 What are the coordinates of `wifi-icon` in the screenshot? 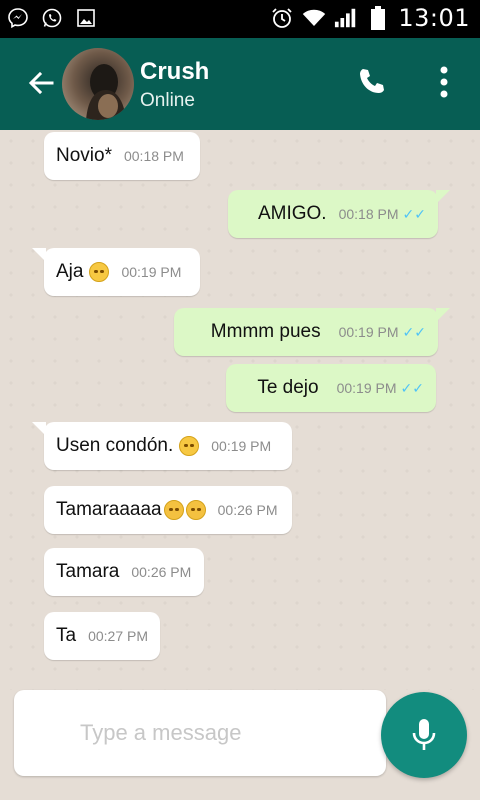 It's located at (314, 18).